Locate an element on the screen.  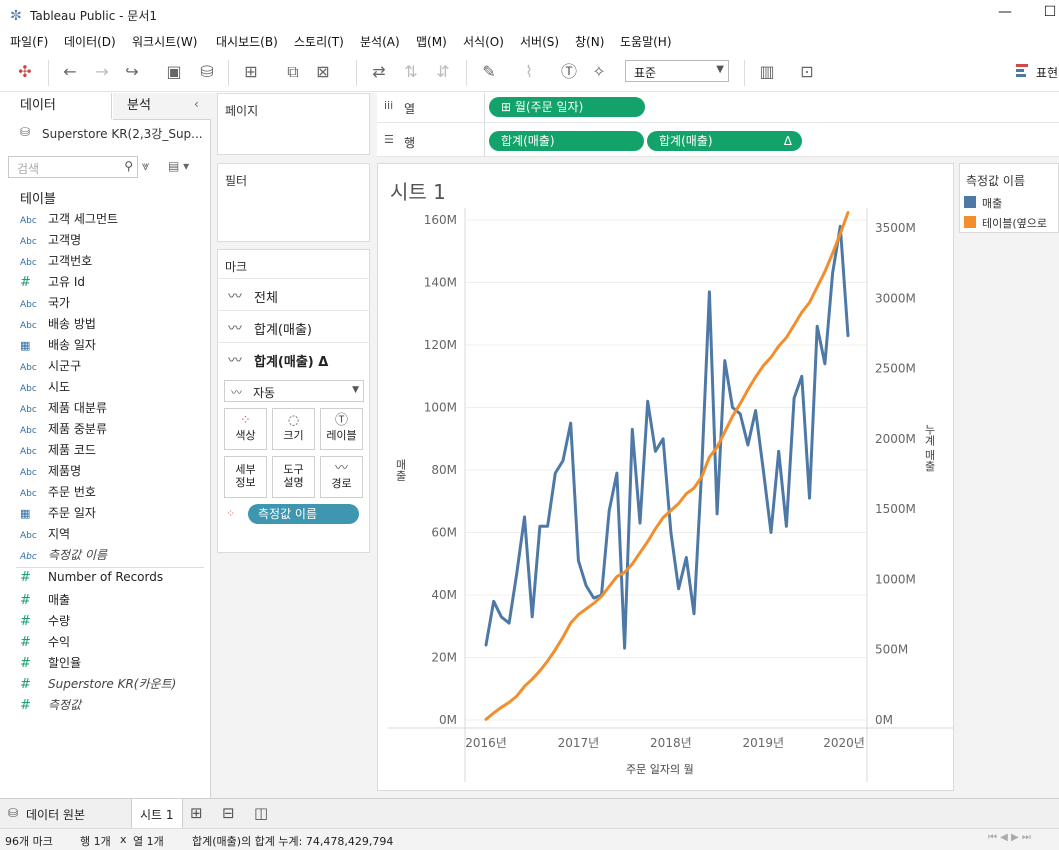
color-button: ⁘ 색상 is located at coordinates (245, 429).